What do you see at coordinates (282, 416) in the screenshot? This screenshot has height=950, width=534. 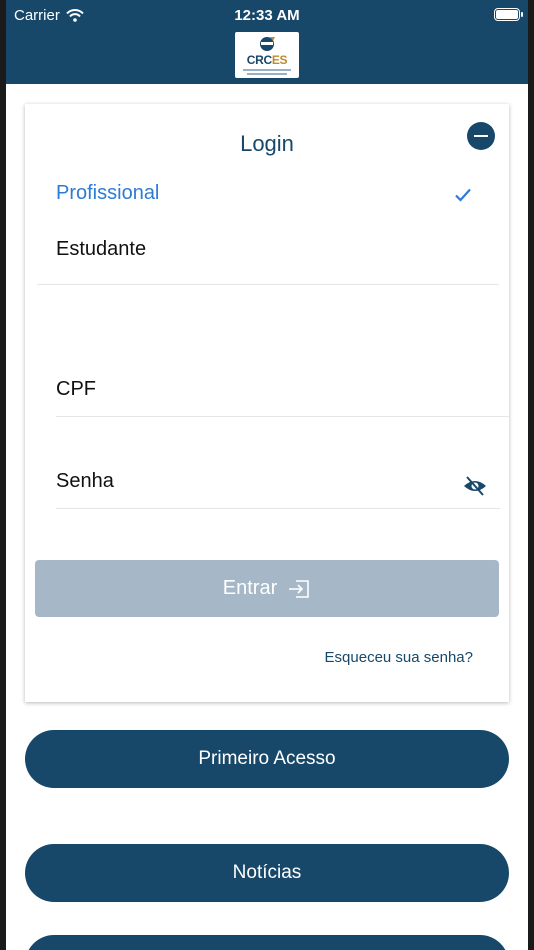 I see `cpf-underline` at bounding box center [282, 416].